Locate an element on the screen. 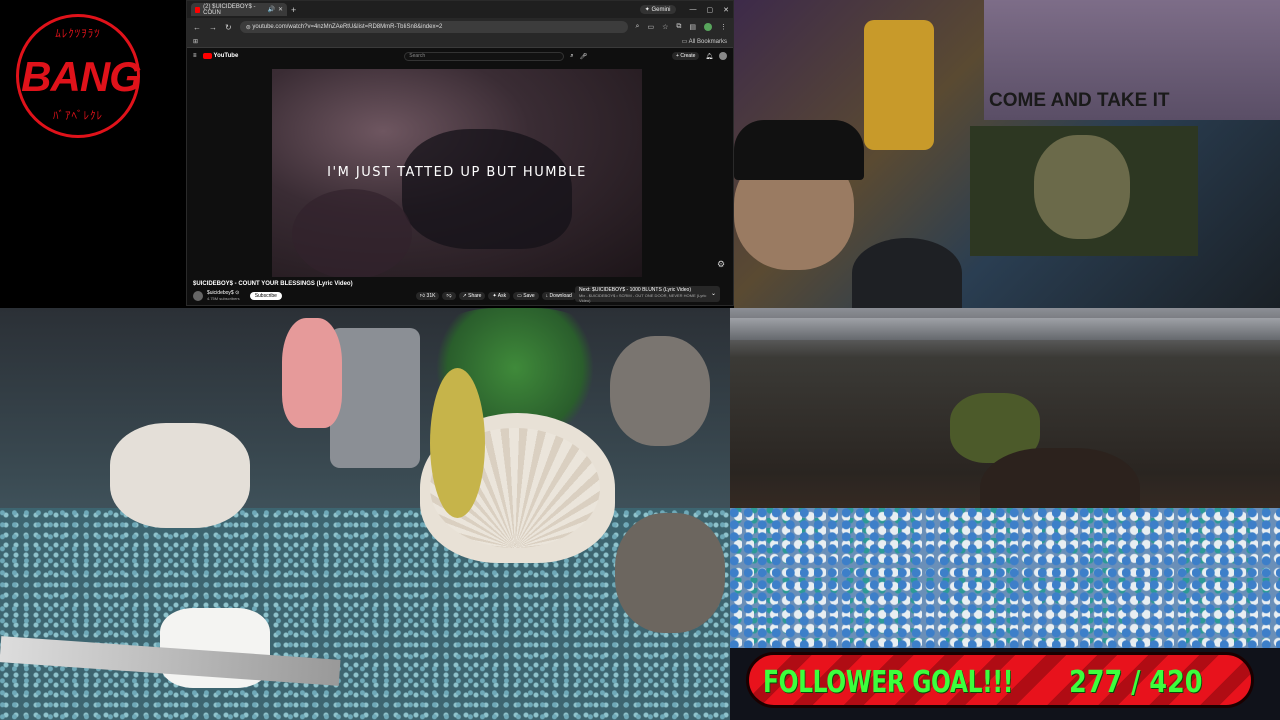  create-button: + Create is located at coordinates (686, 56).